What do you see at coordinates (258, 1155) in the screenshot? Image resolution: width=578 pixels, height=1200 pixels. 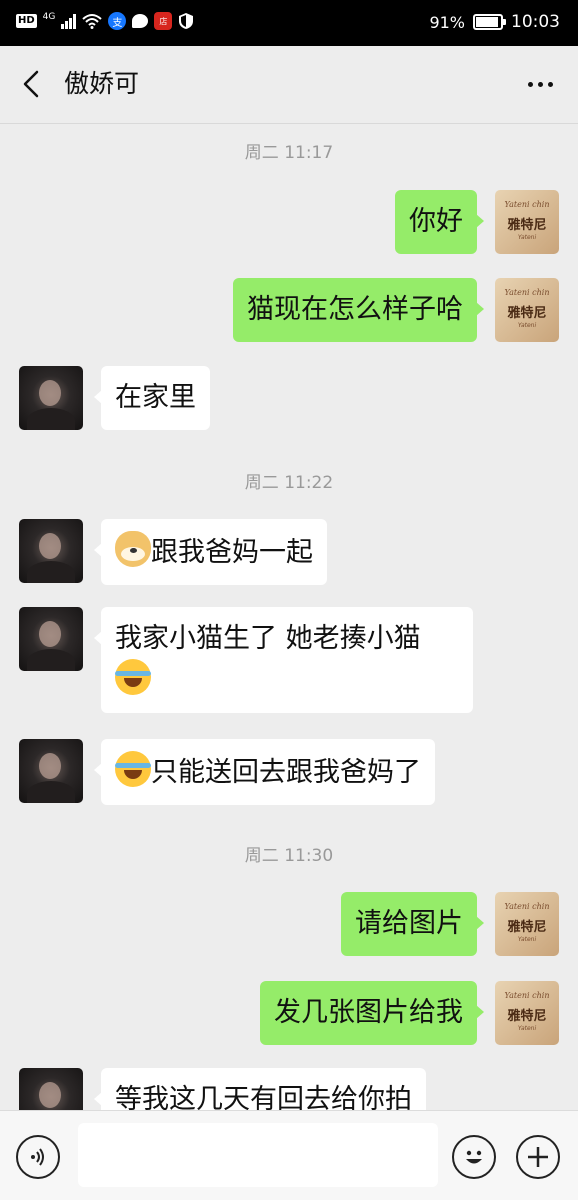 I see `message-input` at bounding box center [258, 1155].